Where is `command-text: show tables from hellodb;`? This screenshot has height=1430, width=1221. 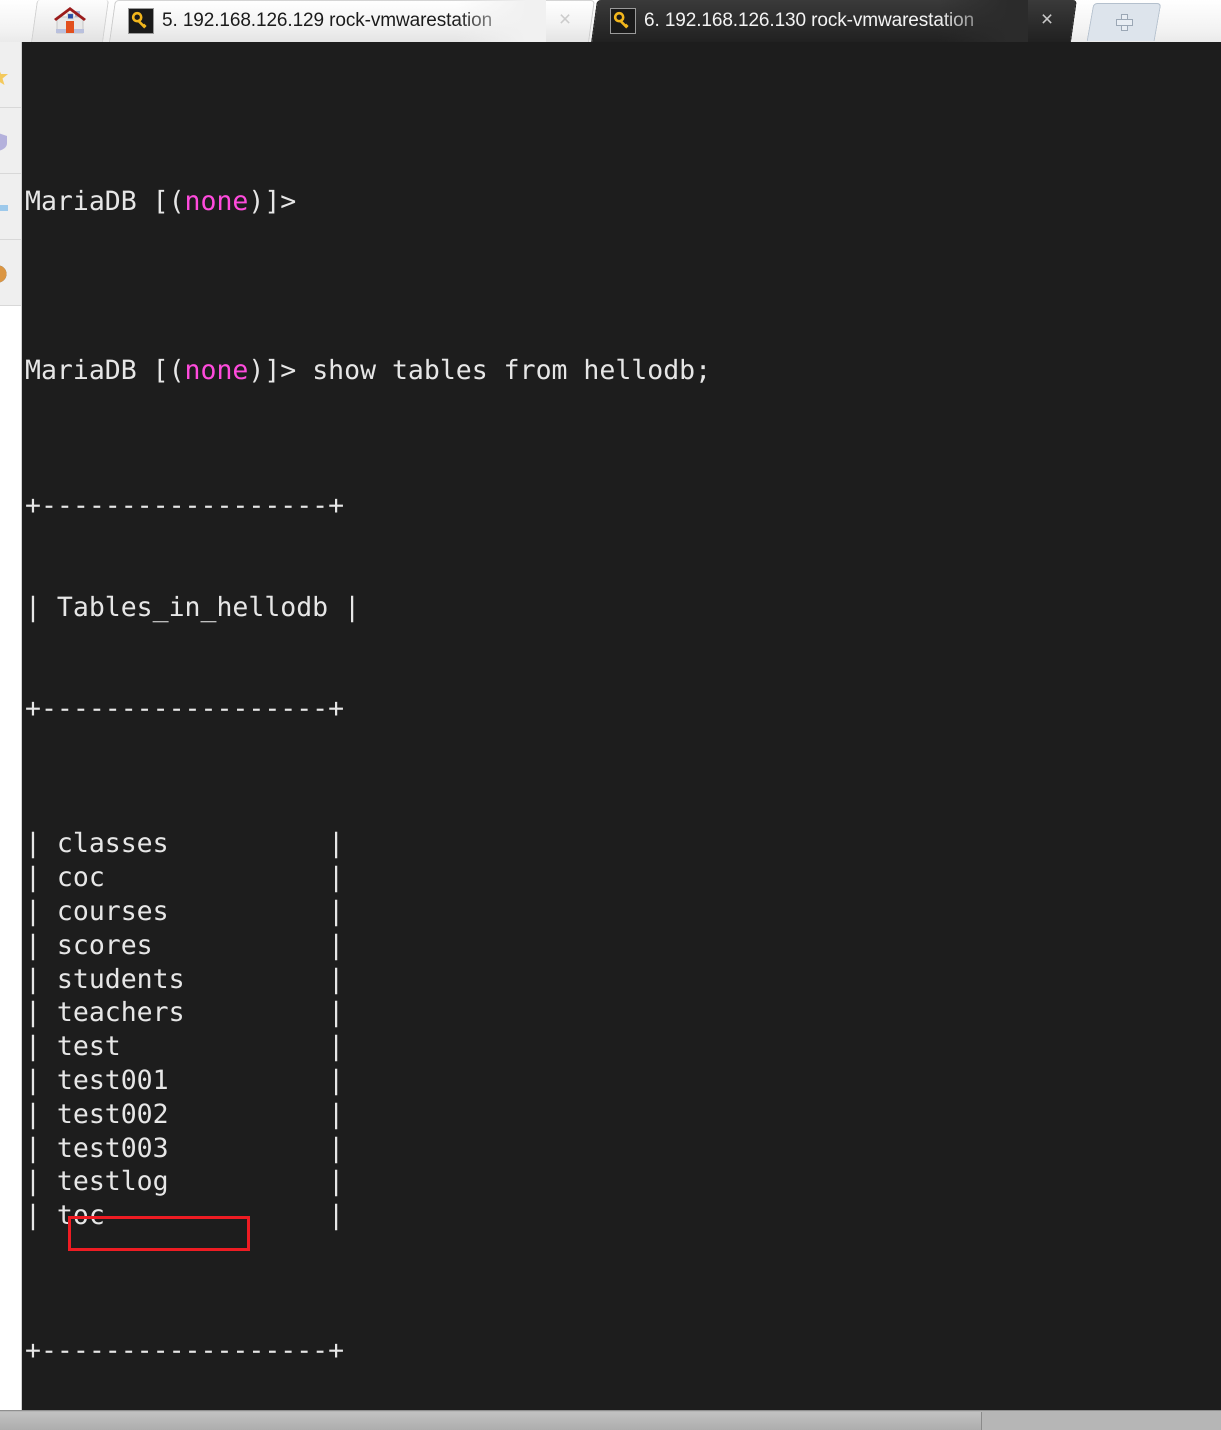 command-text: show tables from hellodb; is located at coordinates (512, 371).